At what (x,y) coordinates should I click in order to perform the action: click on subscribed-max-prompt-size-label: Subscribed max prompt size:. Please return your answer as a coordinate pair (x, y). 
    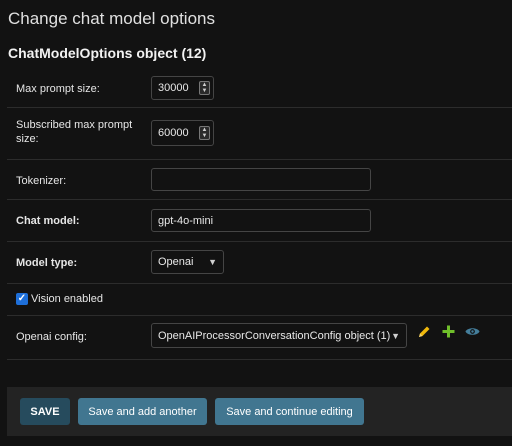
    Looking at the image, I should click on (74, 132).